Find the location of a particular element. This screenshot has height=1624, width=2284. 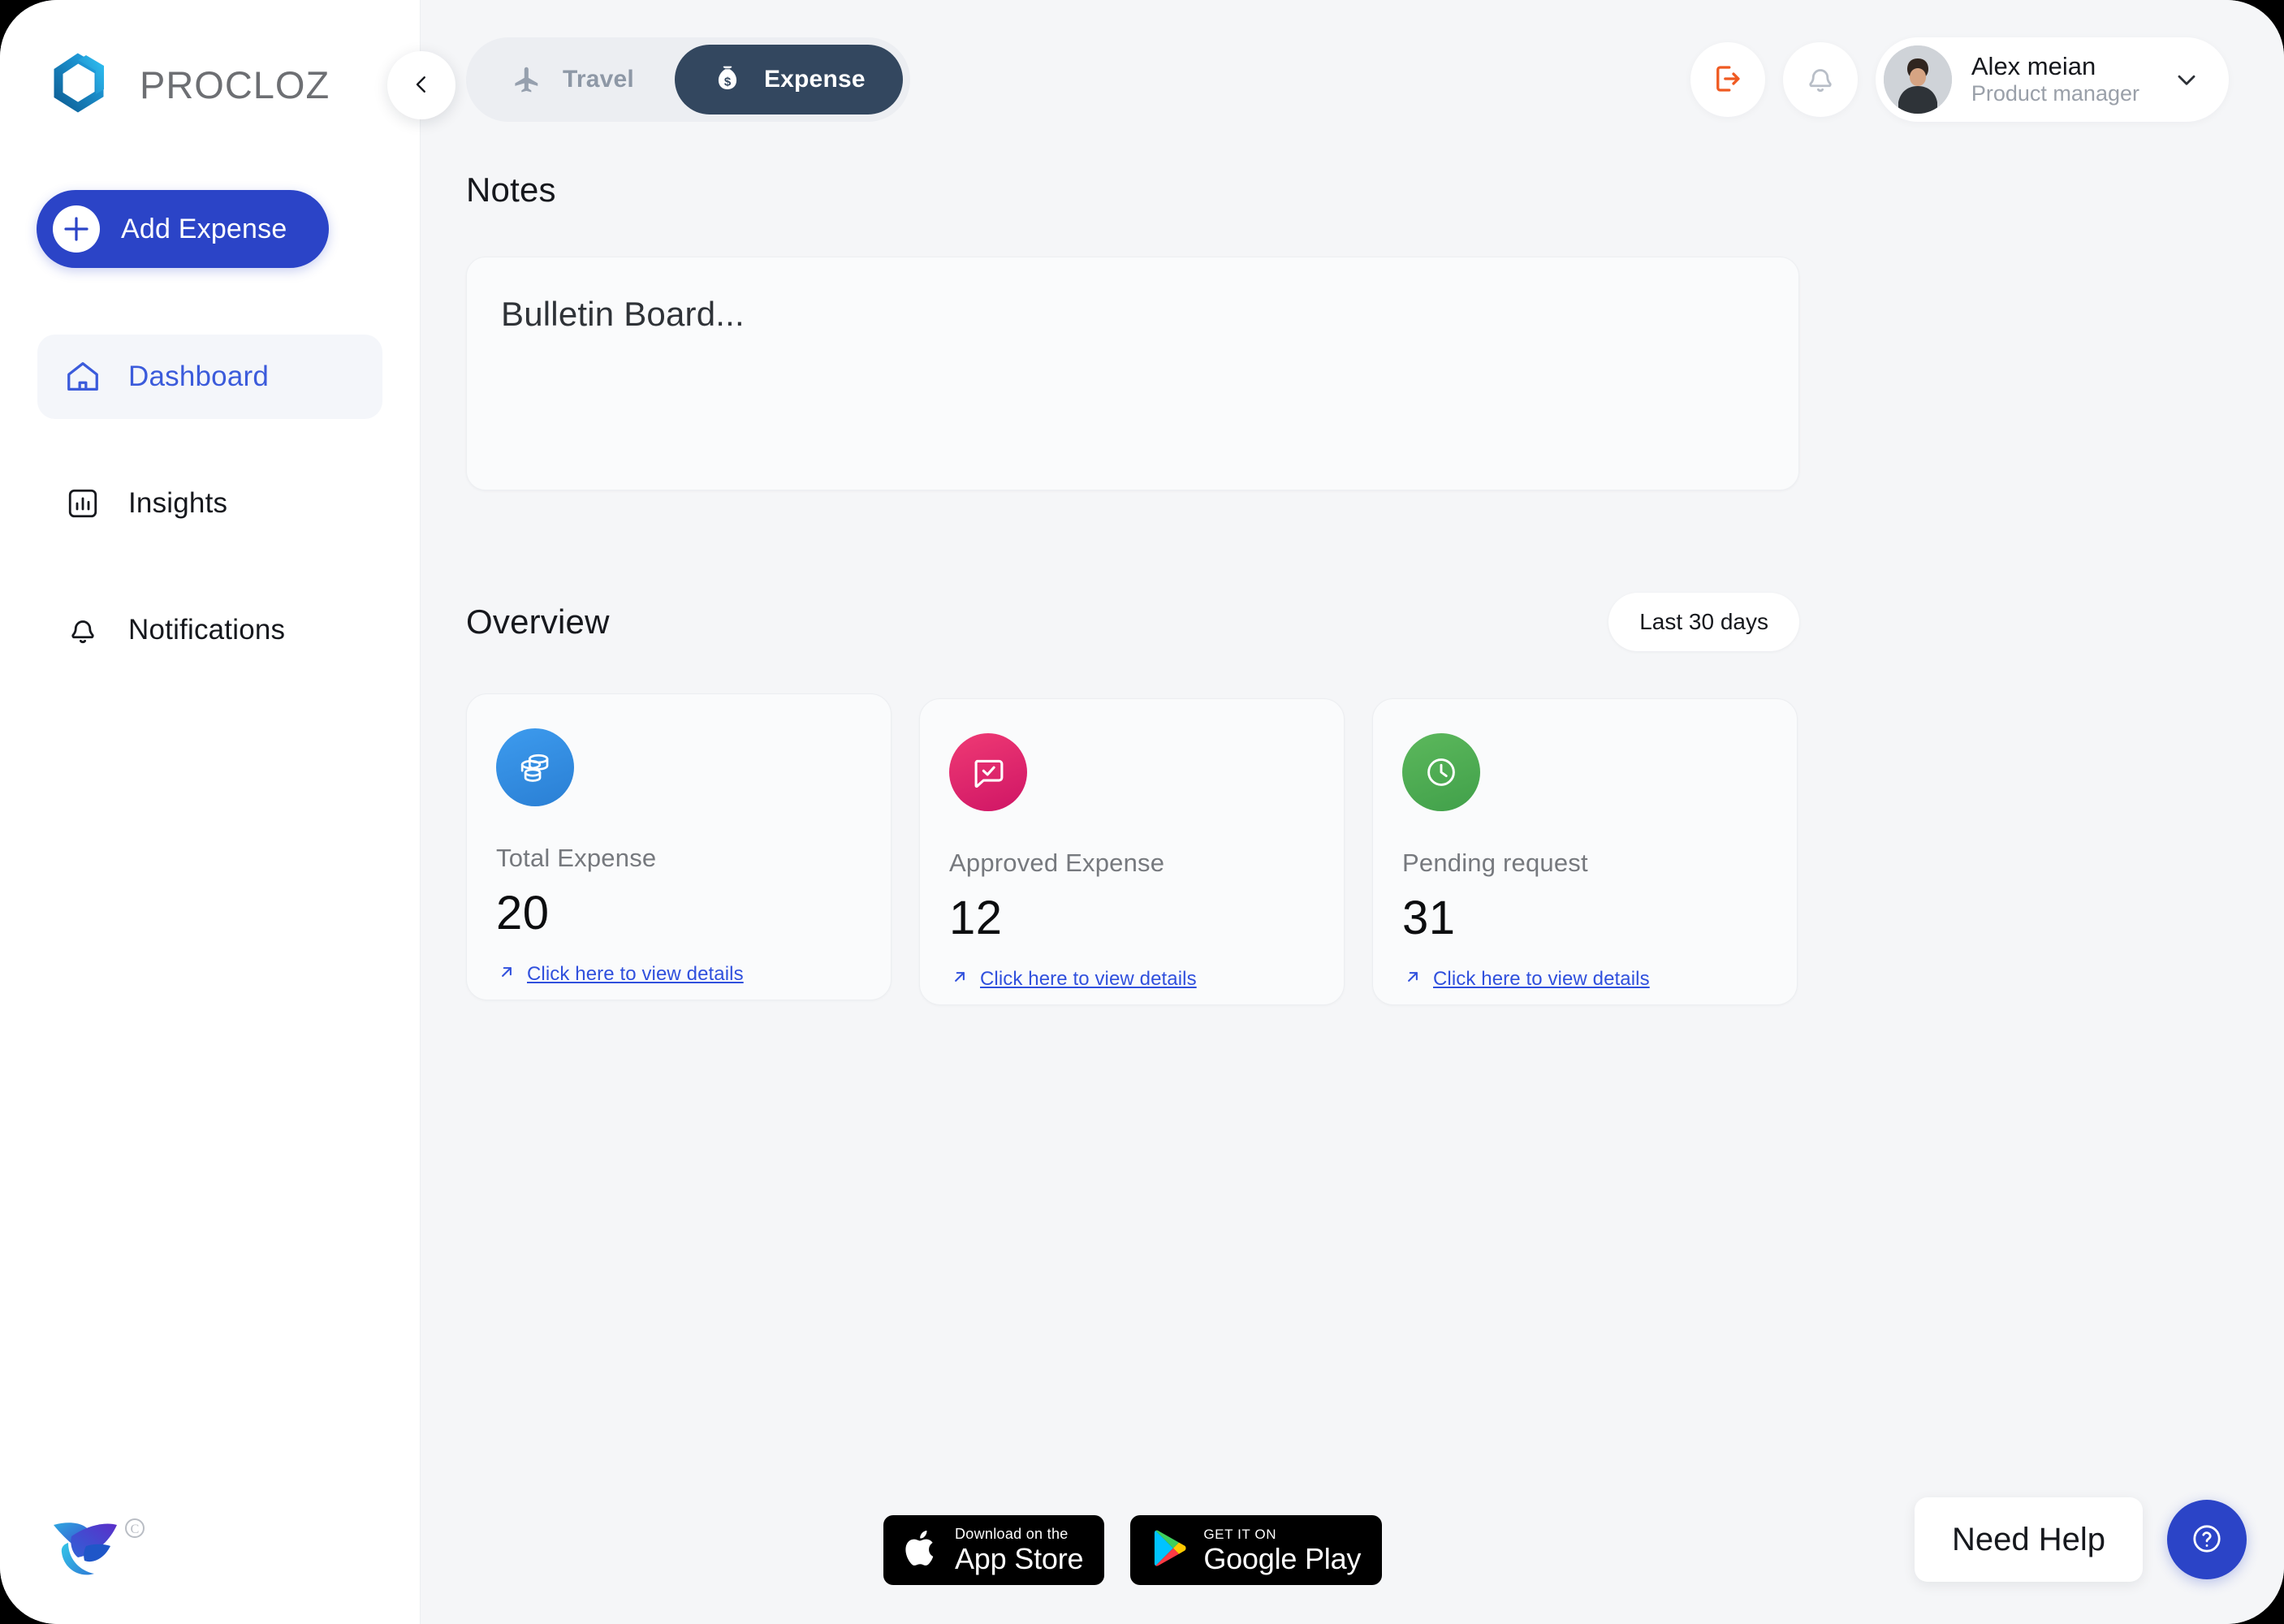

app-store-badge-text: Download on the App Store is located at coordinates (1019, 1551).